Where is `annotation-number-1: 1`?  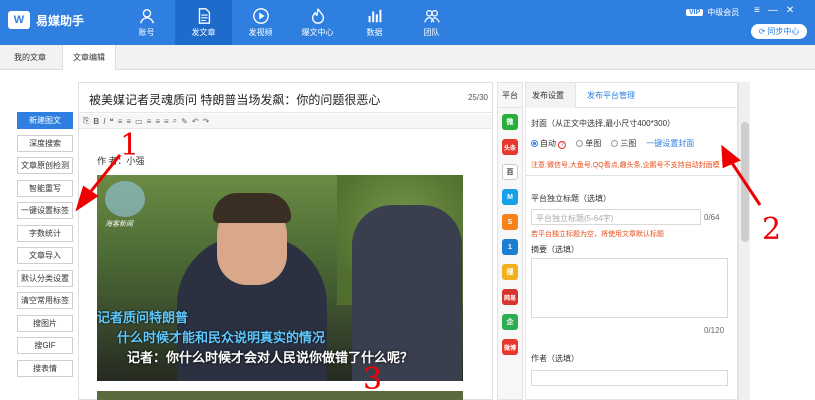 annotation-number-1: 1 is located at coordinates (130, 145).